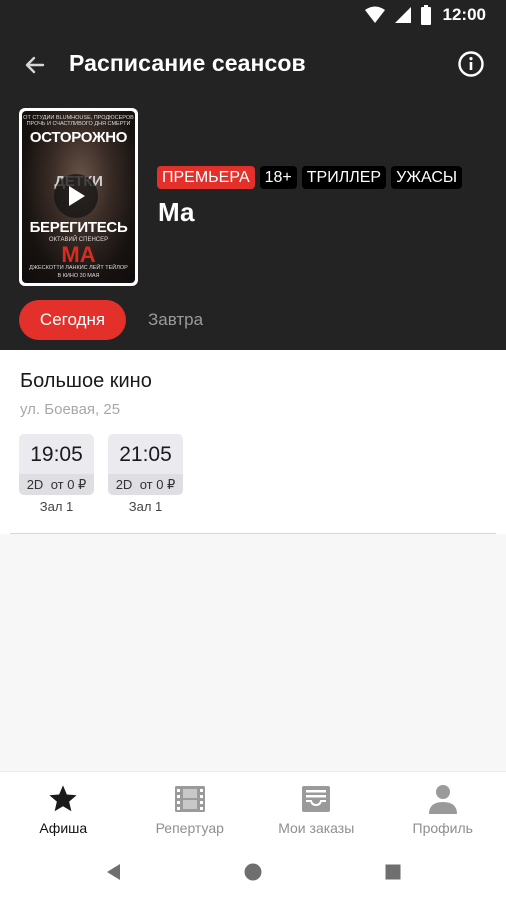  Describe the element at coordinates (464, 14) in the screenshot. I see `status-time: 12:00` at that location.